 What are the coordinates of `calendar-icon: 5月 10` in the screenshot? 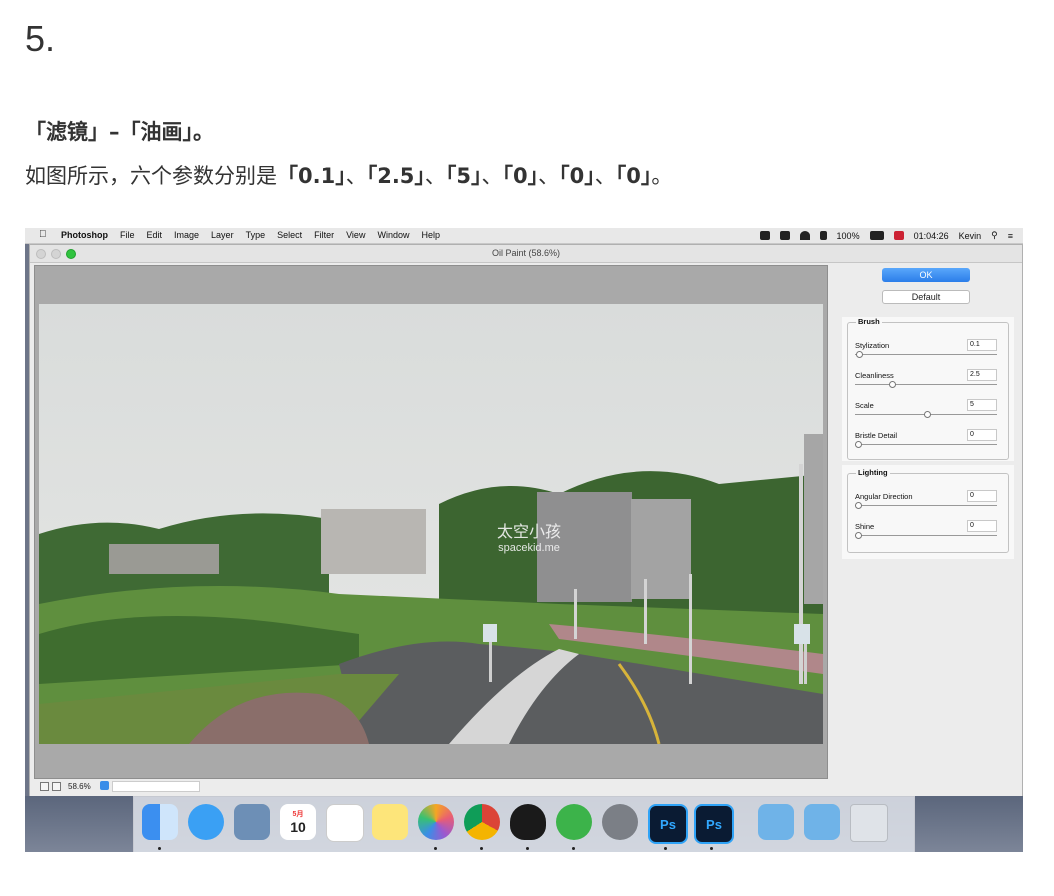 It's located at (298, 822).